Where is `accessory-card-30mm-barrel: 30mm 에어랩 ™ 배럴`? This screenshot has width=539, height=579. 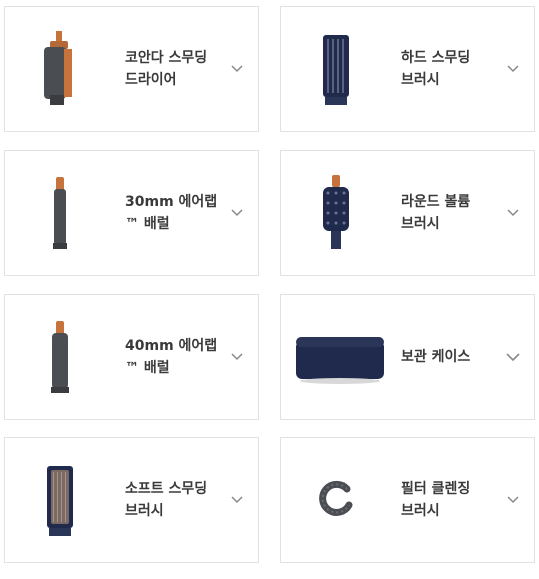 accessory-card-30mm-barrel: 30mm 에어랩 ™ 배럴 is located at coordinates (131, 213).